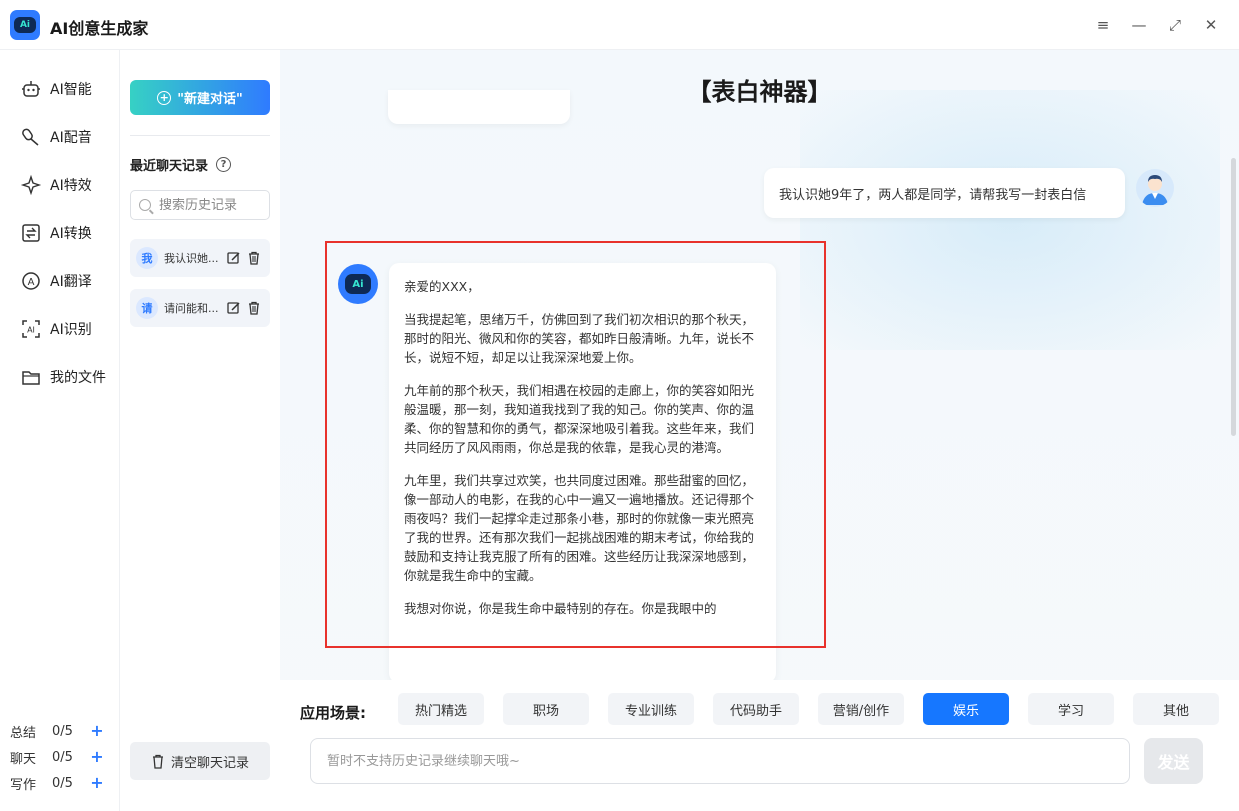  I want to click on user-avatar, so click(1155, 188).